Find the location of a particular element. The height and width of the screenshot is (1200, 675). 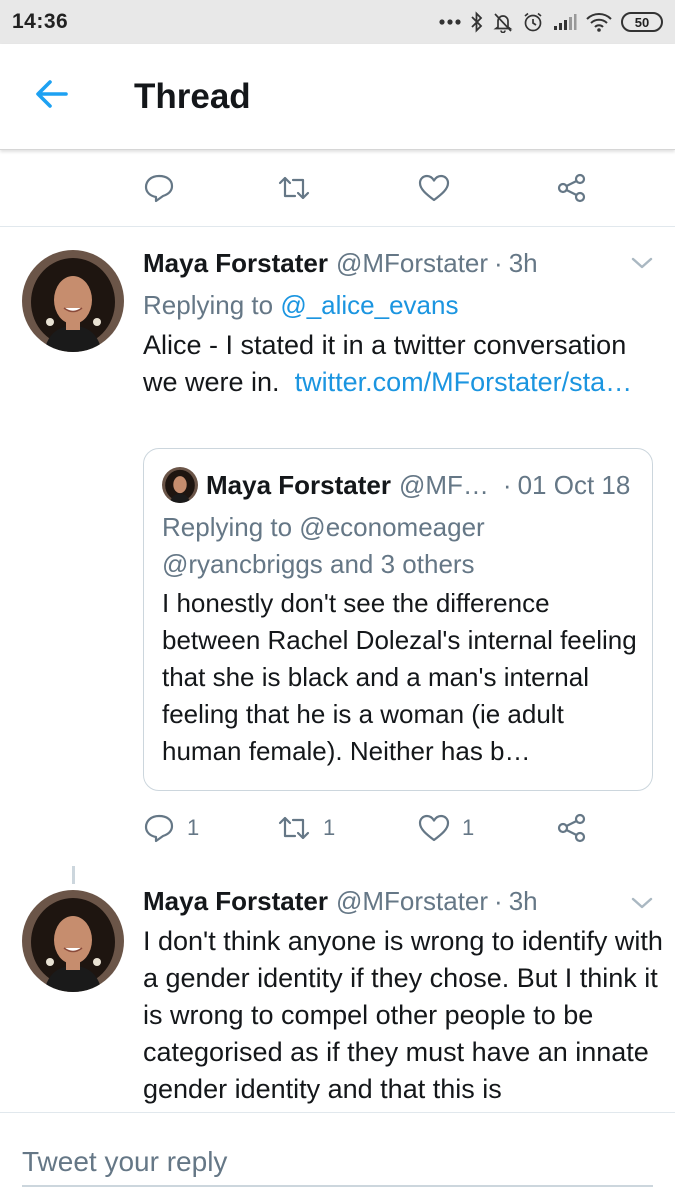

quoted-tweet-header: Maya Forstater @MF… · 01 Oct 18 is located at coordinates (396, 485).